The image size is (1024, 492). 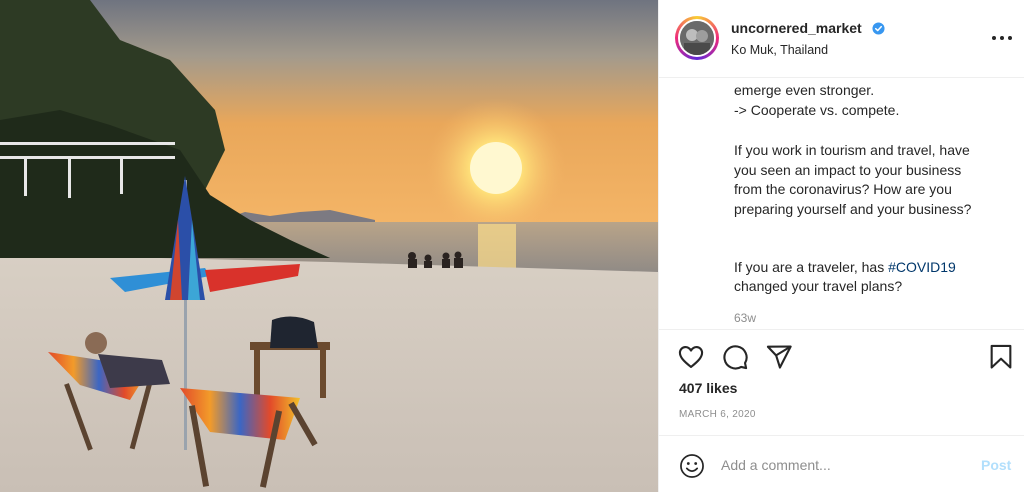 I want to click on post-date: MARCH 6, 2020, so click(x=717, y=414).